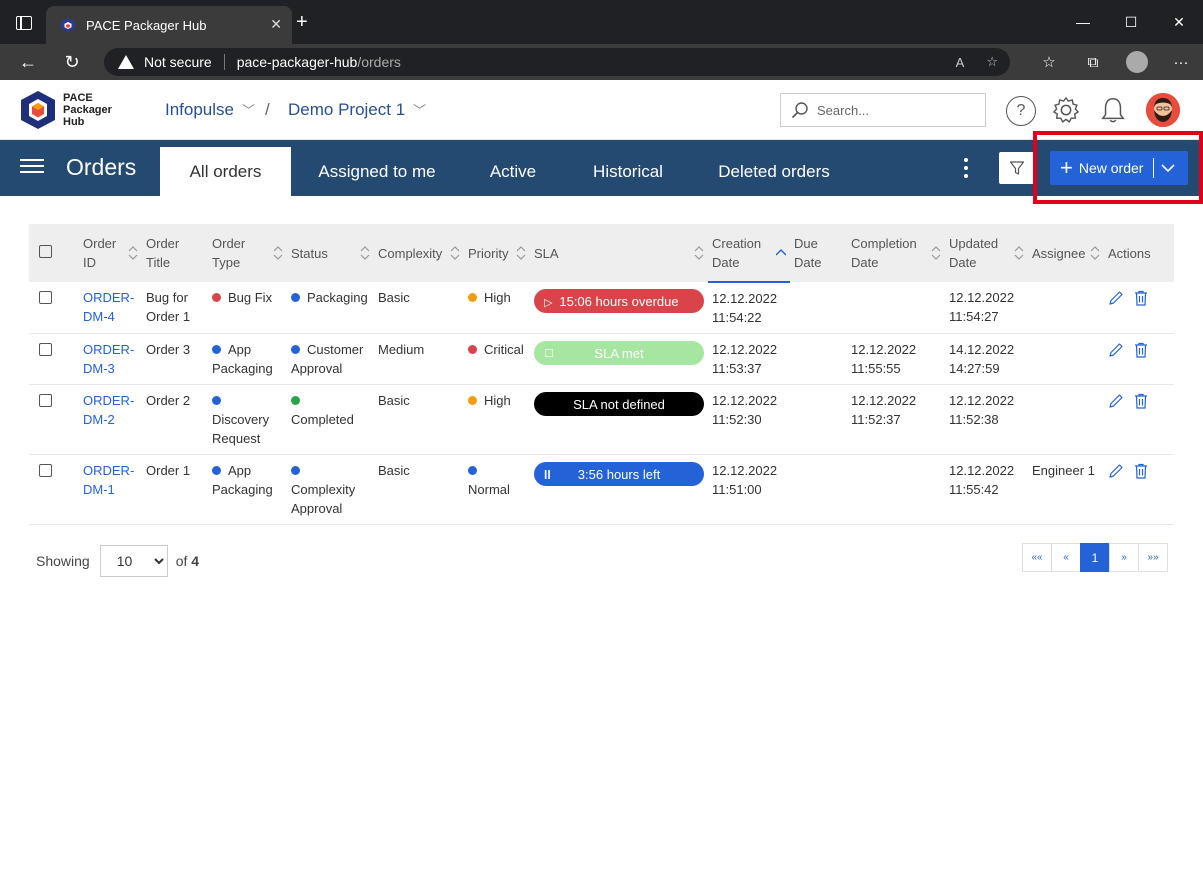 The width and height of the screenshot is (1203, 890). Describe the element at coordinates (619, 474) in the screenshot. I see `sla-badge: ll 3:56 hours left` at that location.